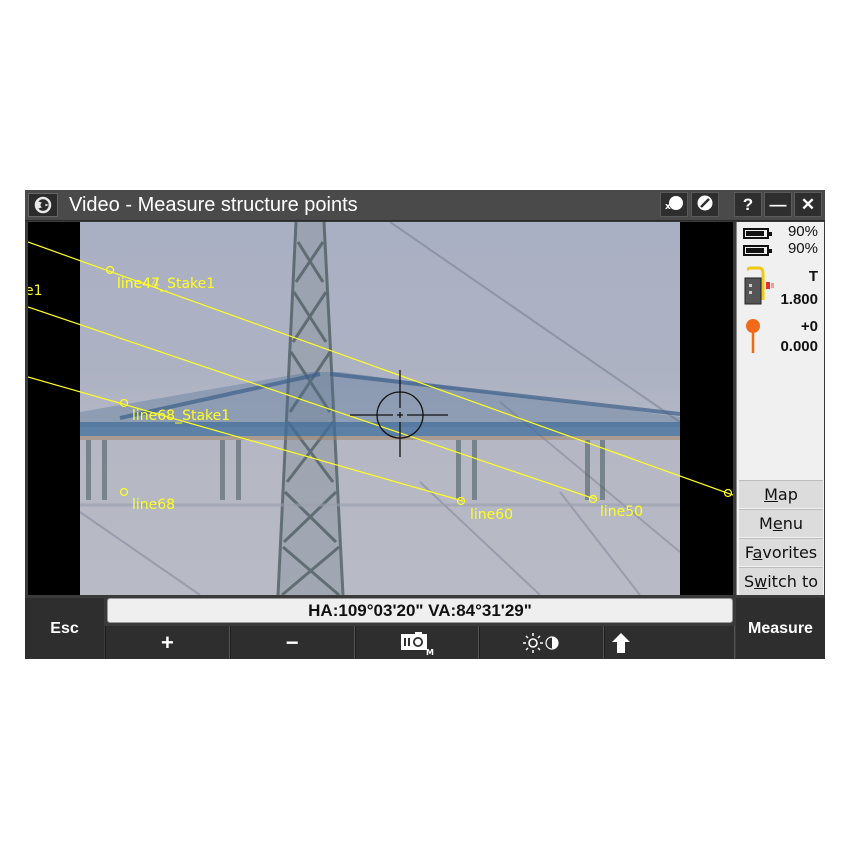 This screenshot has height=850, width=850. I want to click on angle-readout: HA:109°03'20" VA:84°31'29", so click(420, 610).